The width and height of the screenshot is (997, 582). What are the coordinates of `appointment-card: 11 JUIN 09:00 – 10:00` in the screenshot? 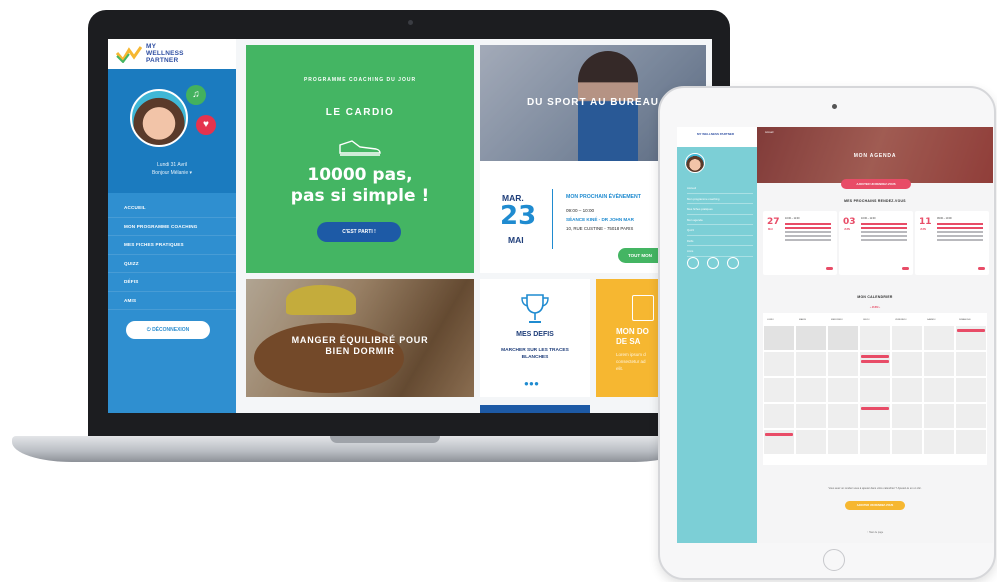 It's located at (952, 243).